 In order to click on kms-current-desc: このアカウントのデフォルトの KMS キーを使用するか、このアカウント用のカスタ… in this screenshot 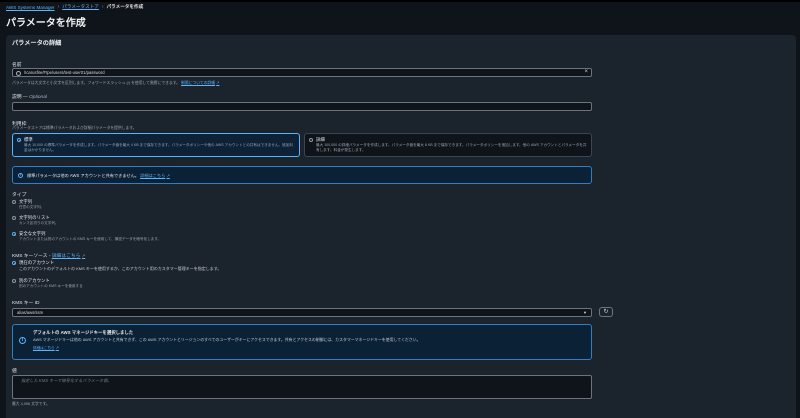, I will do `click(120, 268)`.